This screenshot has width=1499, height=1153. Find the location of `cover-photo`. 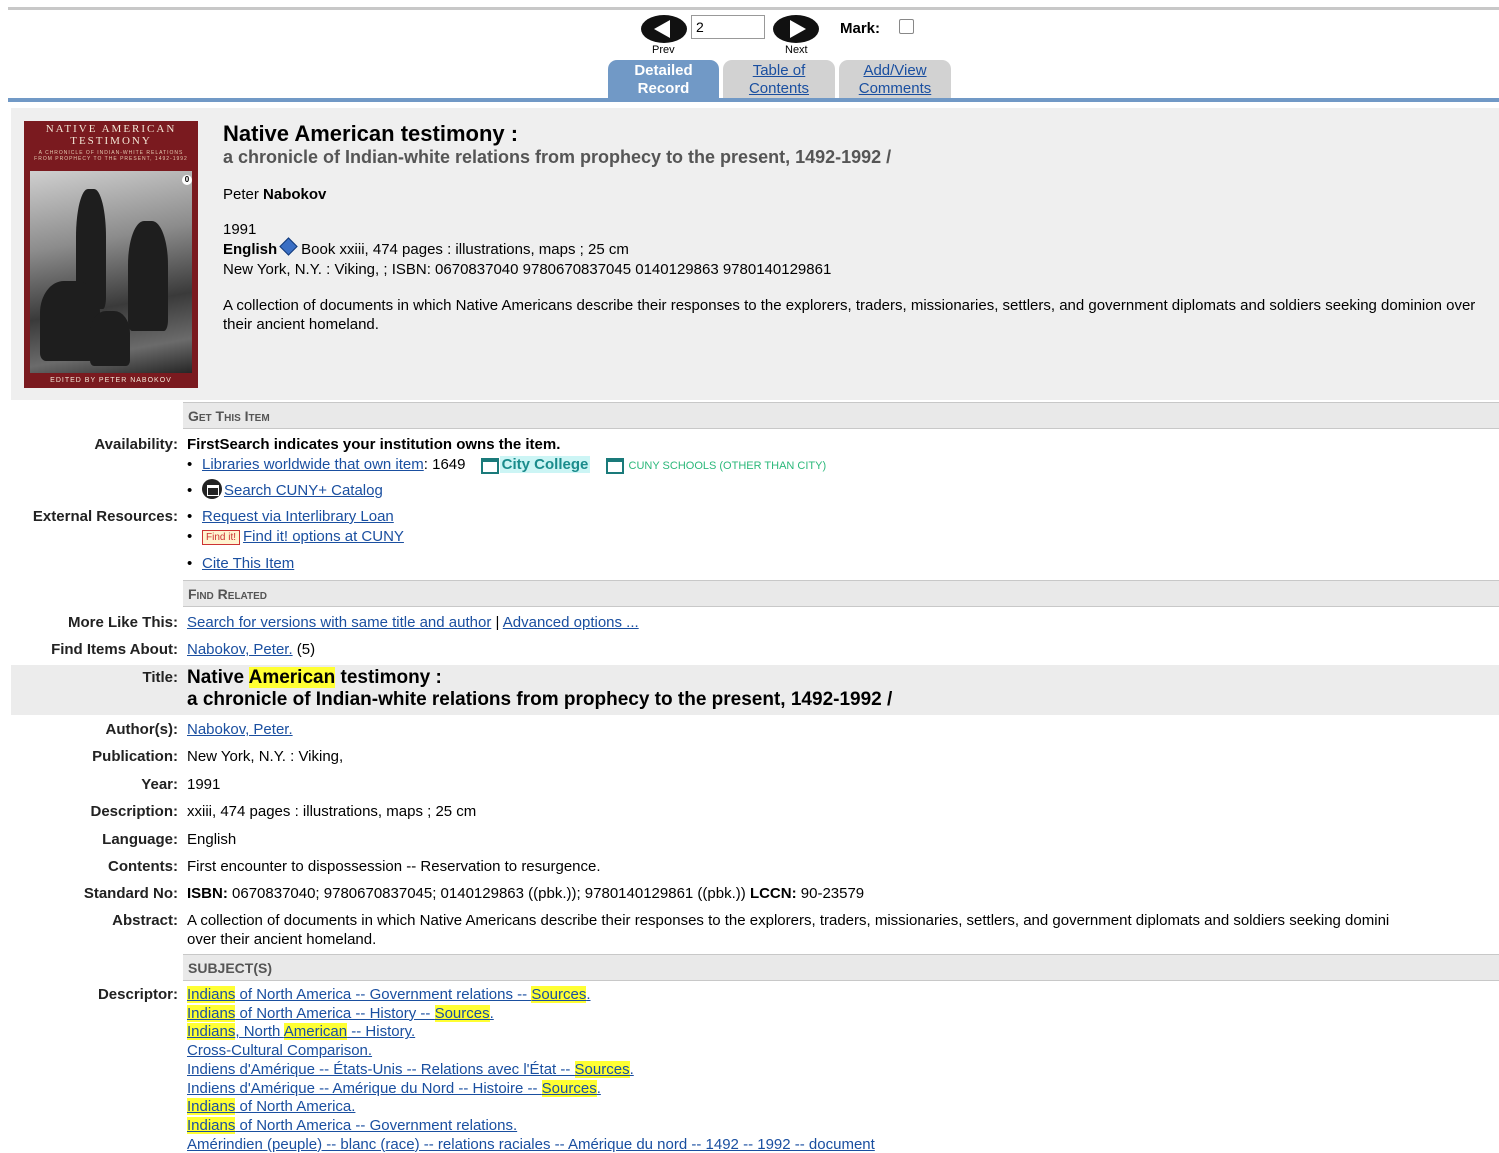

cover-photo is located at coordinates (111, 272).